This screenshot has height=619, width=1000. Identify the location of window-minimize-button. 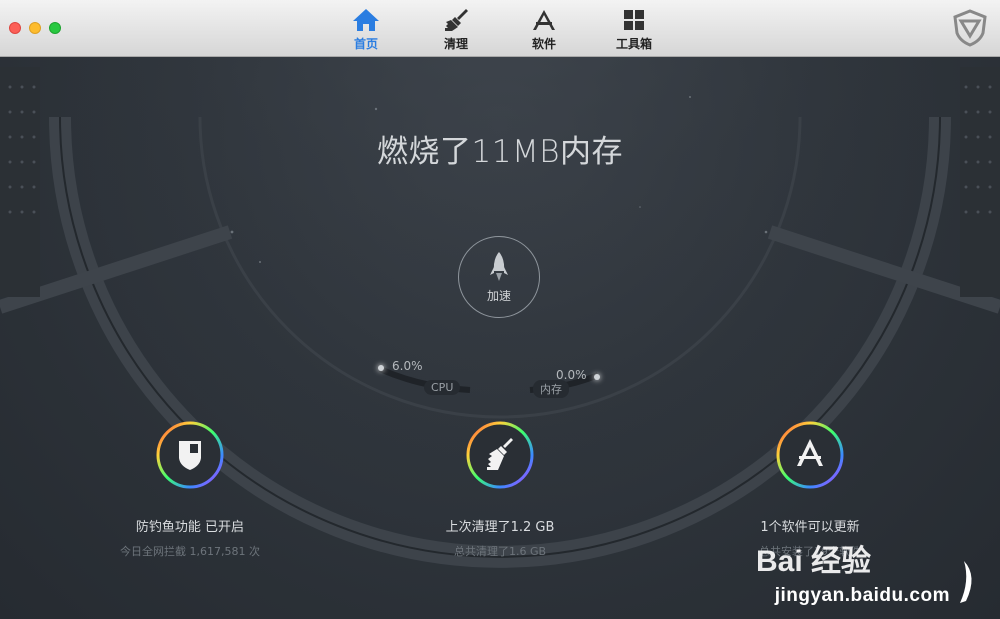
(35, 28).